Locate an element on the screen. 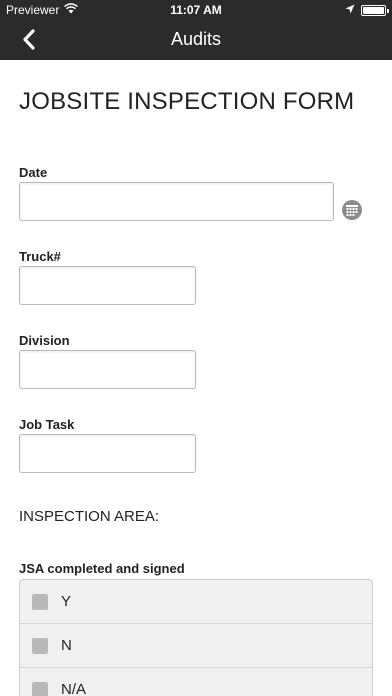  nav-title: Audits is located at coordinates (196, 39).